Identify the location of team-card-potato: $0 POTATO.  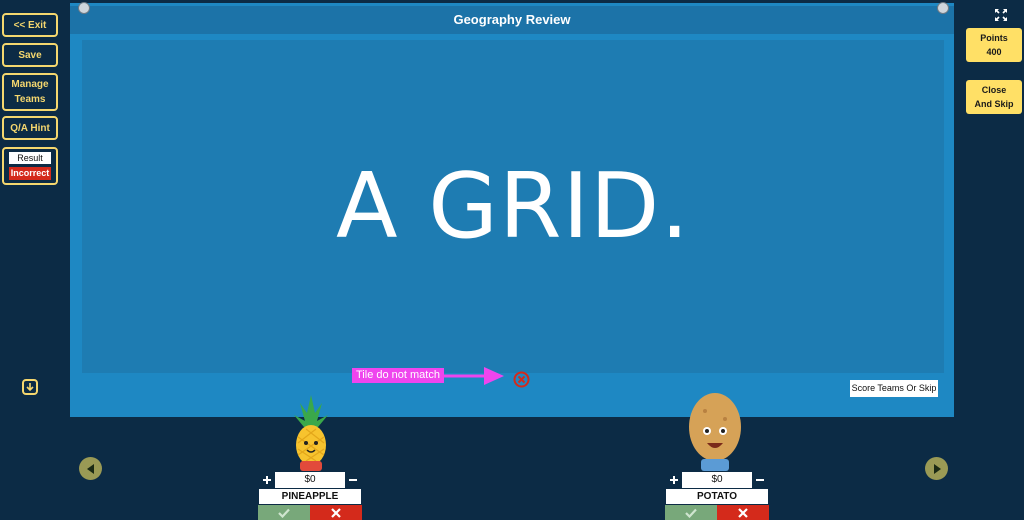
(717, 495).